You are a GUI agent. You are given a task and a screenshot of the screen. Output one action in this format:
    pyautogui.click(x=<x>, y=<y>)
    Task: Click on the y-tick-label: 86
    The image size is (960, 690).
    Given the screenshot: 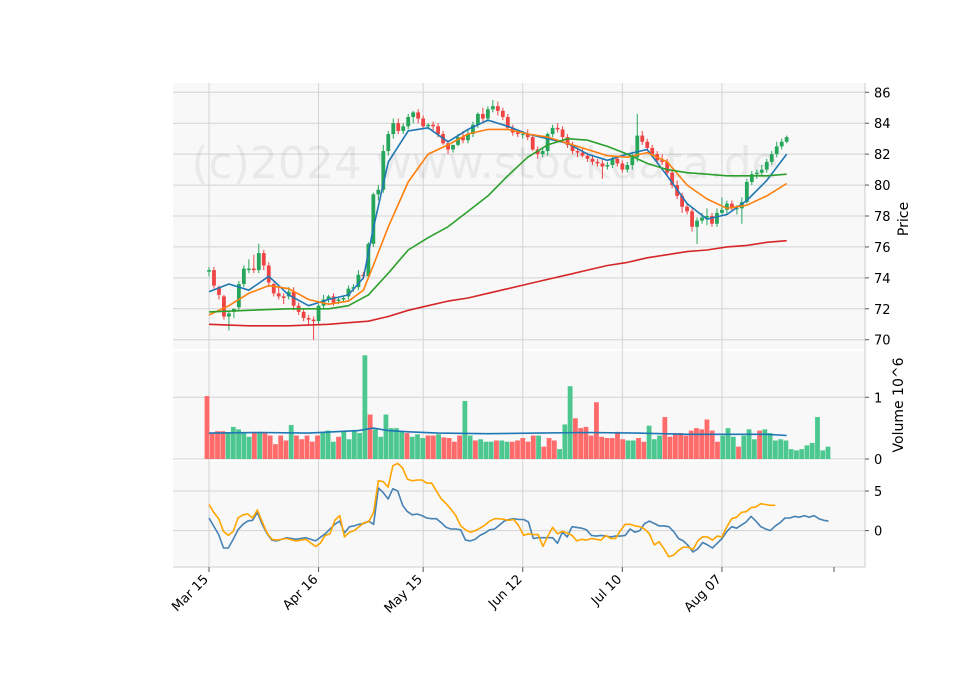 What is the action you would take?
    pyautogui.click(x=882, y=93)
    